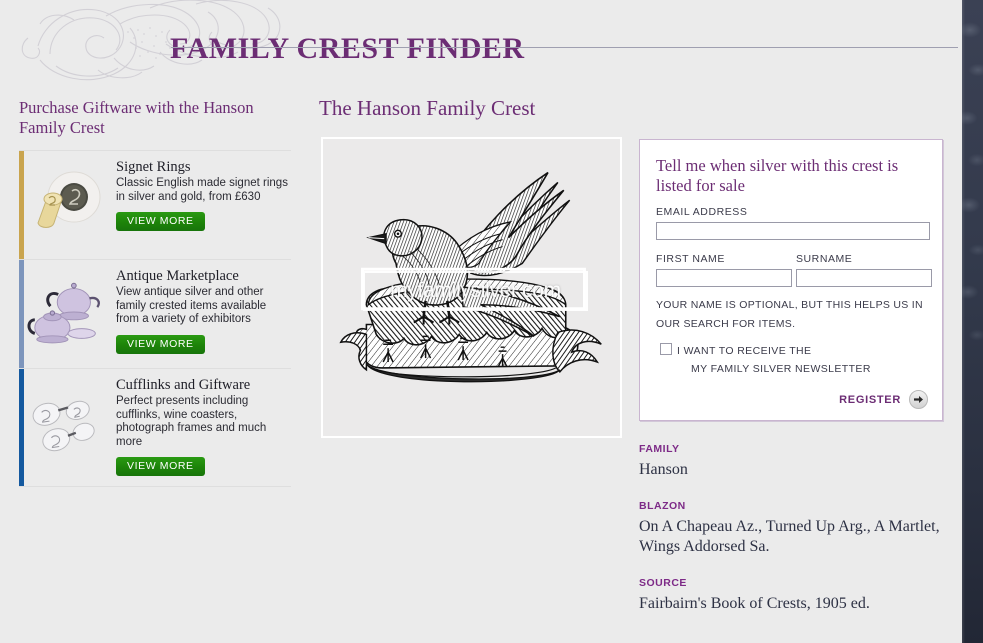 This screenshot has height=643, width=983. What do you see at coordinates (183, 385) in the screenshot?
I see `promo-title: Cufflinks and Giftware` at bounding box center [183, 385].